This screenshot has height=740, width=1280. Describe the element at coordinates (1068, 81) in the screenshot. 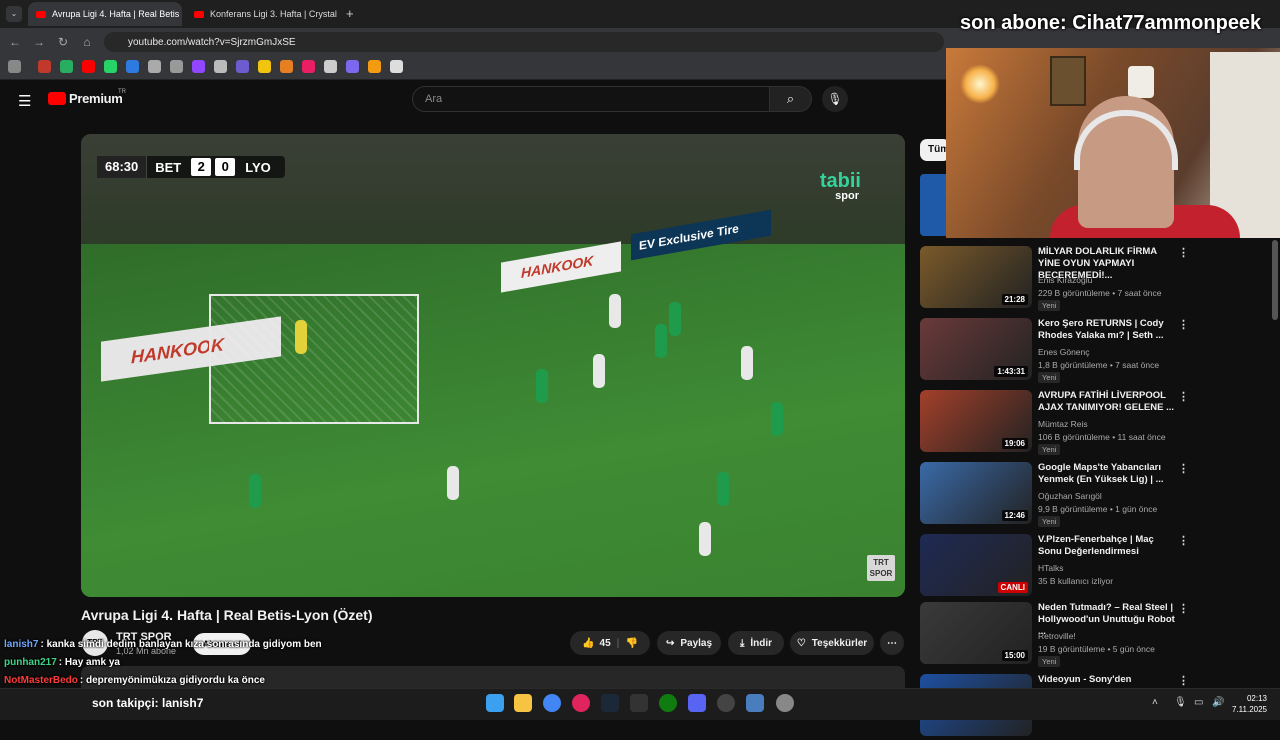

I see `wall-frame` at that location.